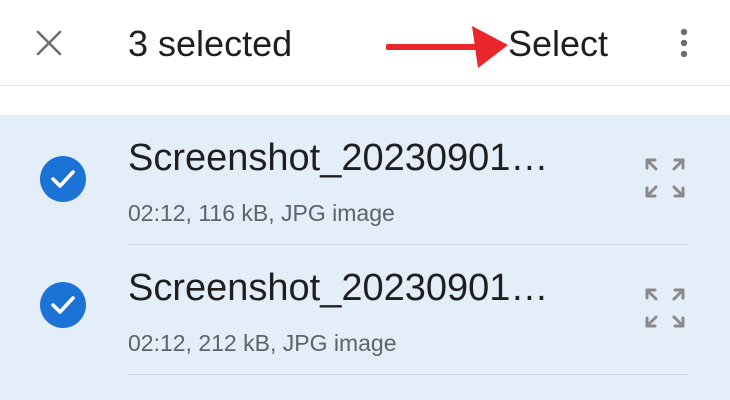 The width and height of the screenshot is (730, 400). I want to click on close-icon, so click(49, 43).